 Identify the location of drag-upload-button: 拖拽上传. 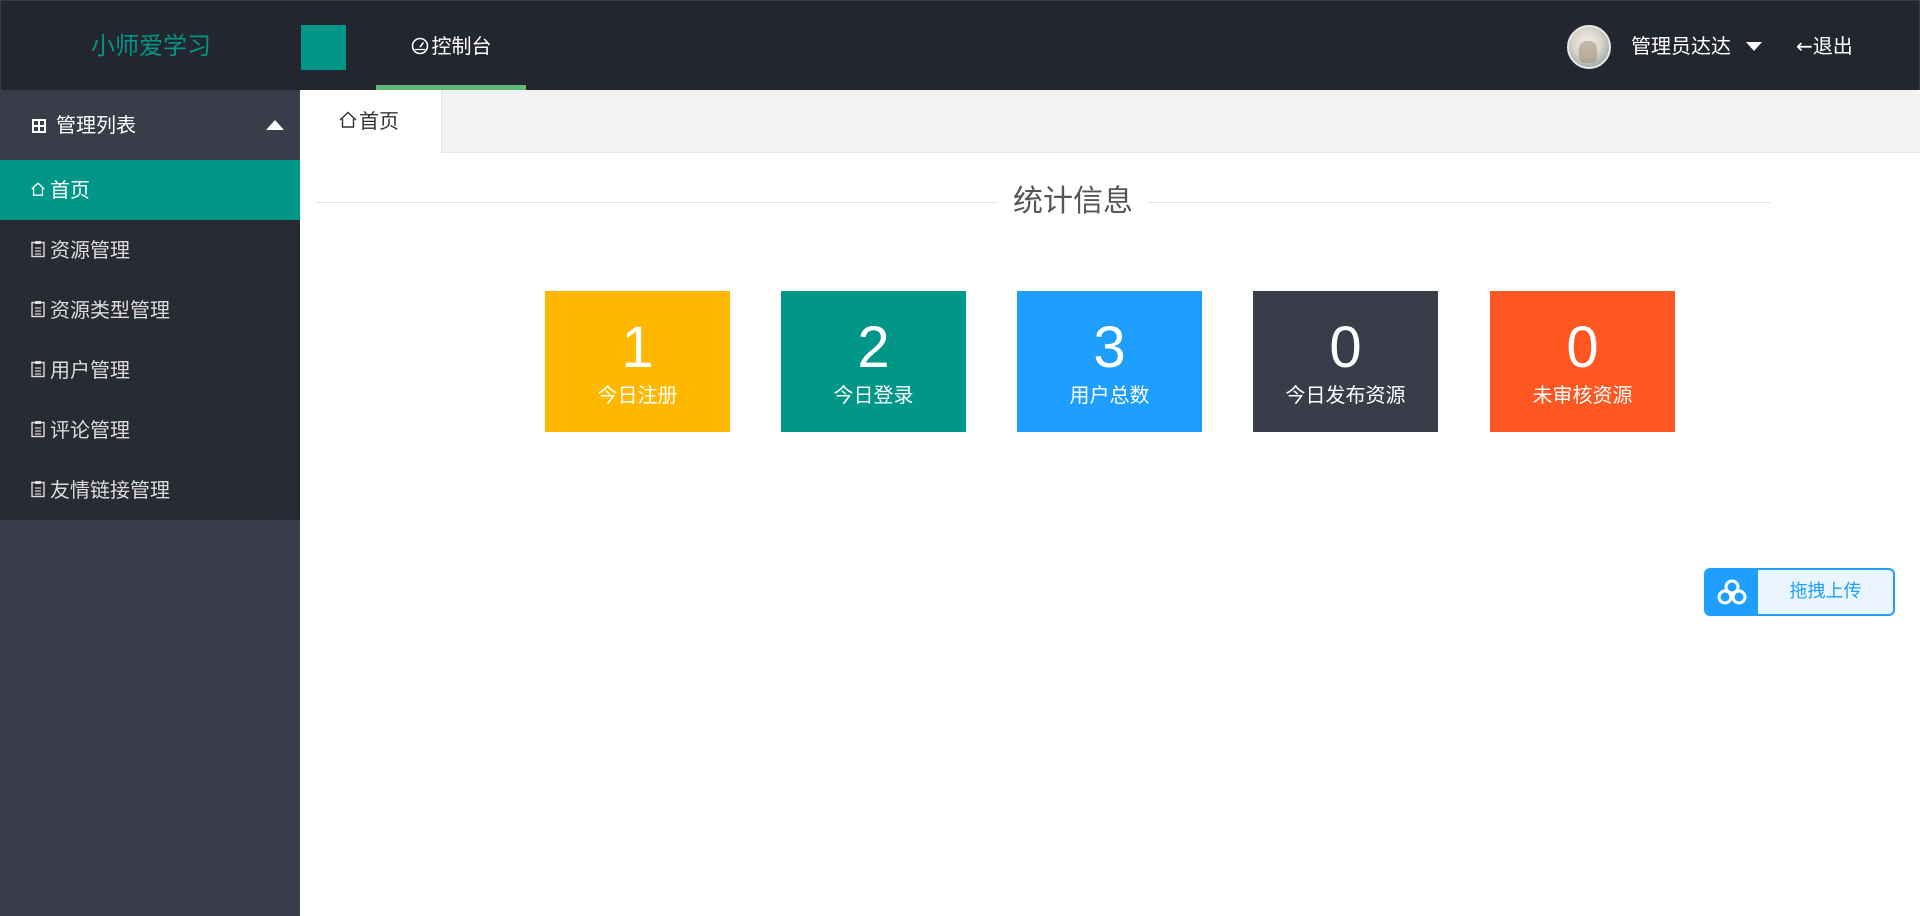
(1799, 592).